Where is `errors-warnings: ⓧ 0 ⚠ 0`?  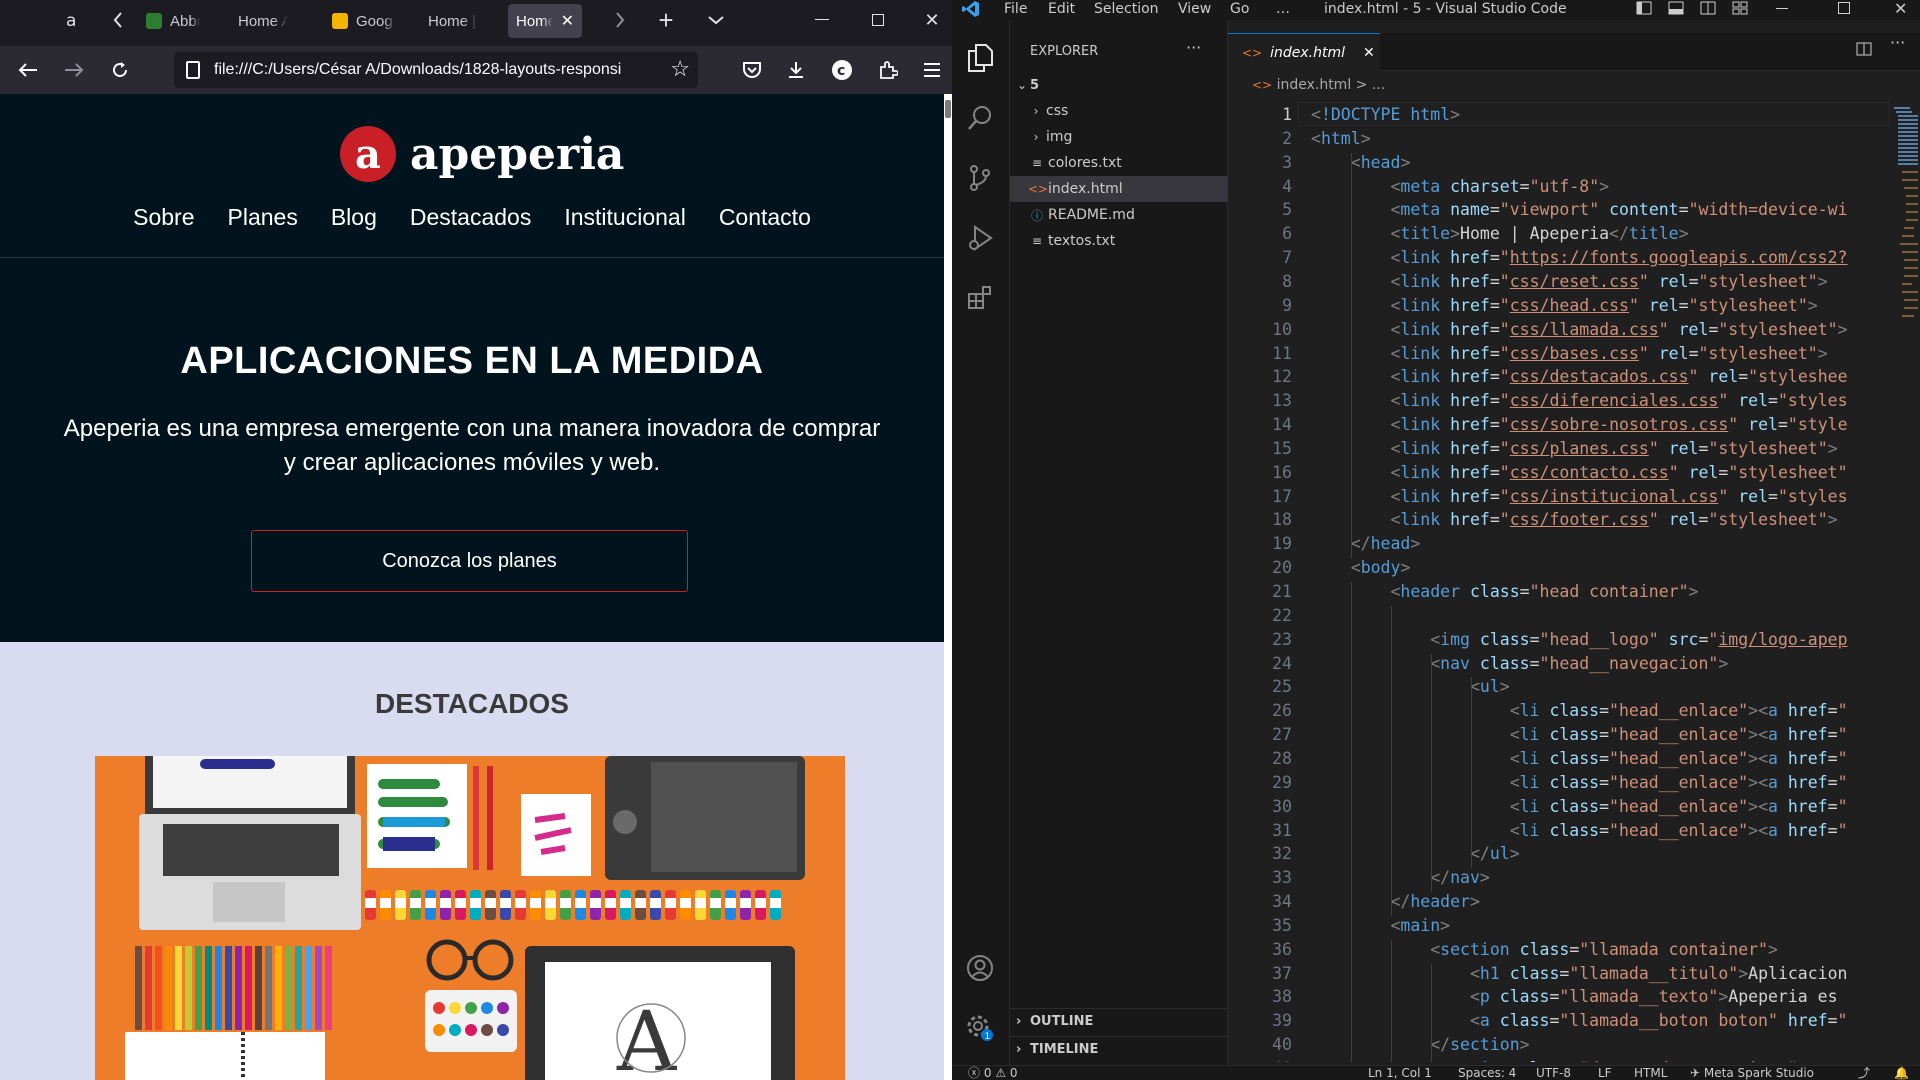 errors-warnings: ⓧ 0 ⚠ 0 is located at coordinates (993, 1073).